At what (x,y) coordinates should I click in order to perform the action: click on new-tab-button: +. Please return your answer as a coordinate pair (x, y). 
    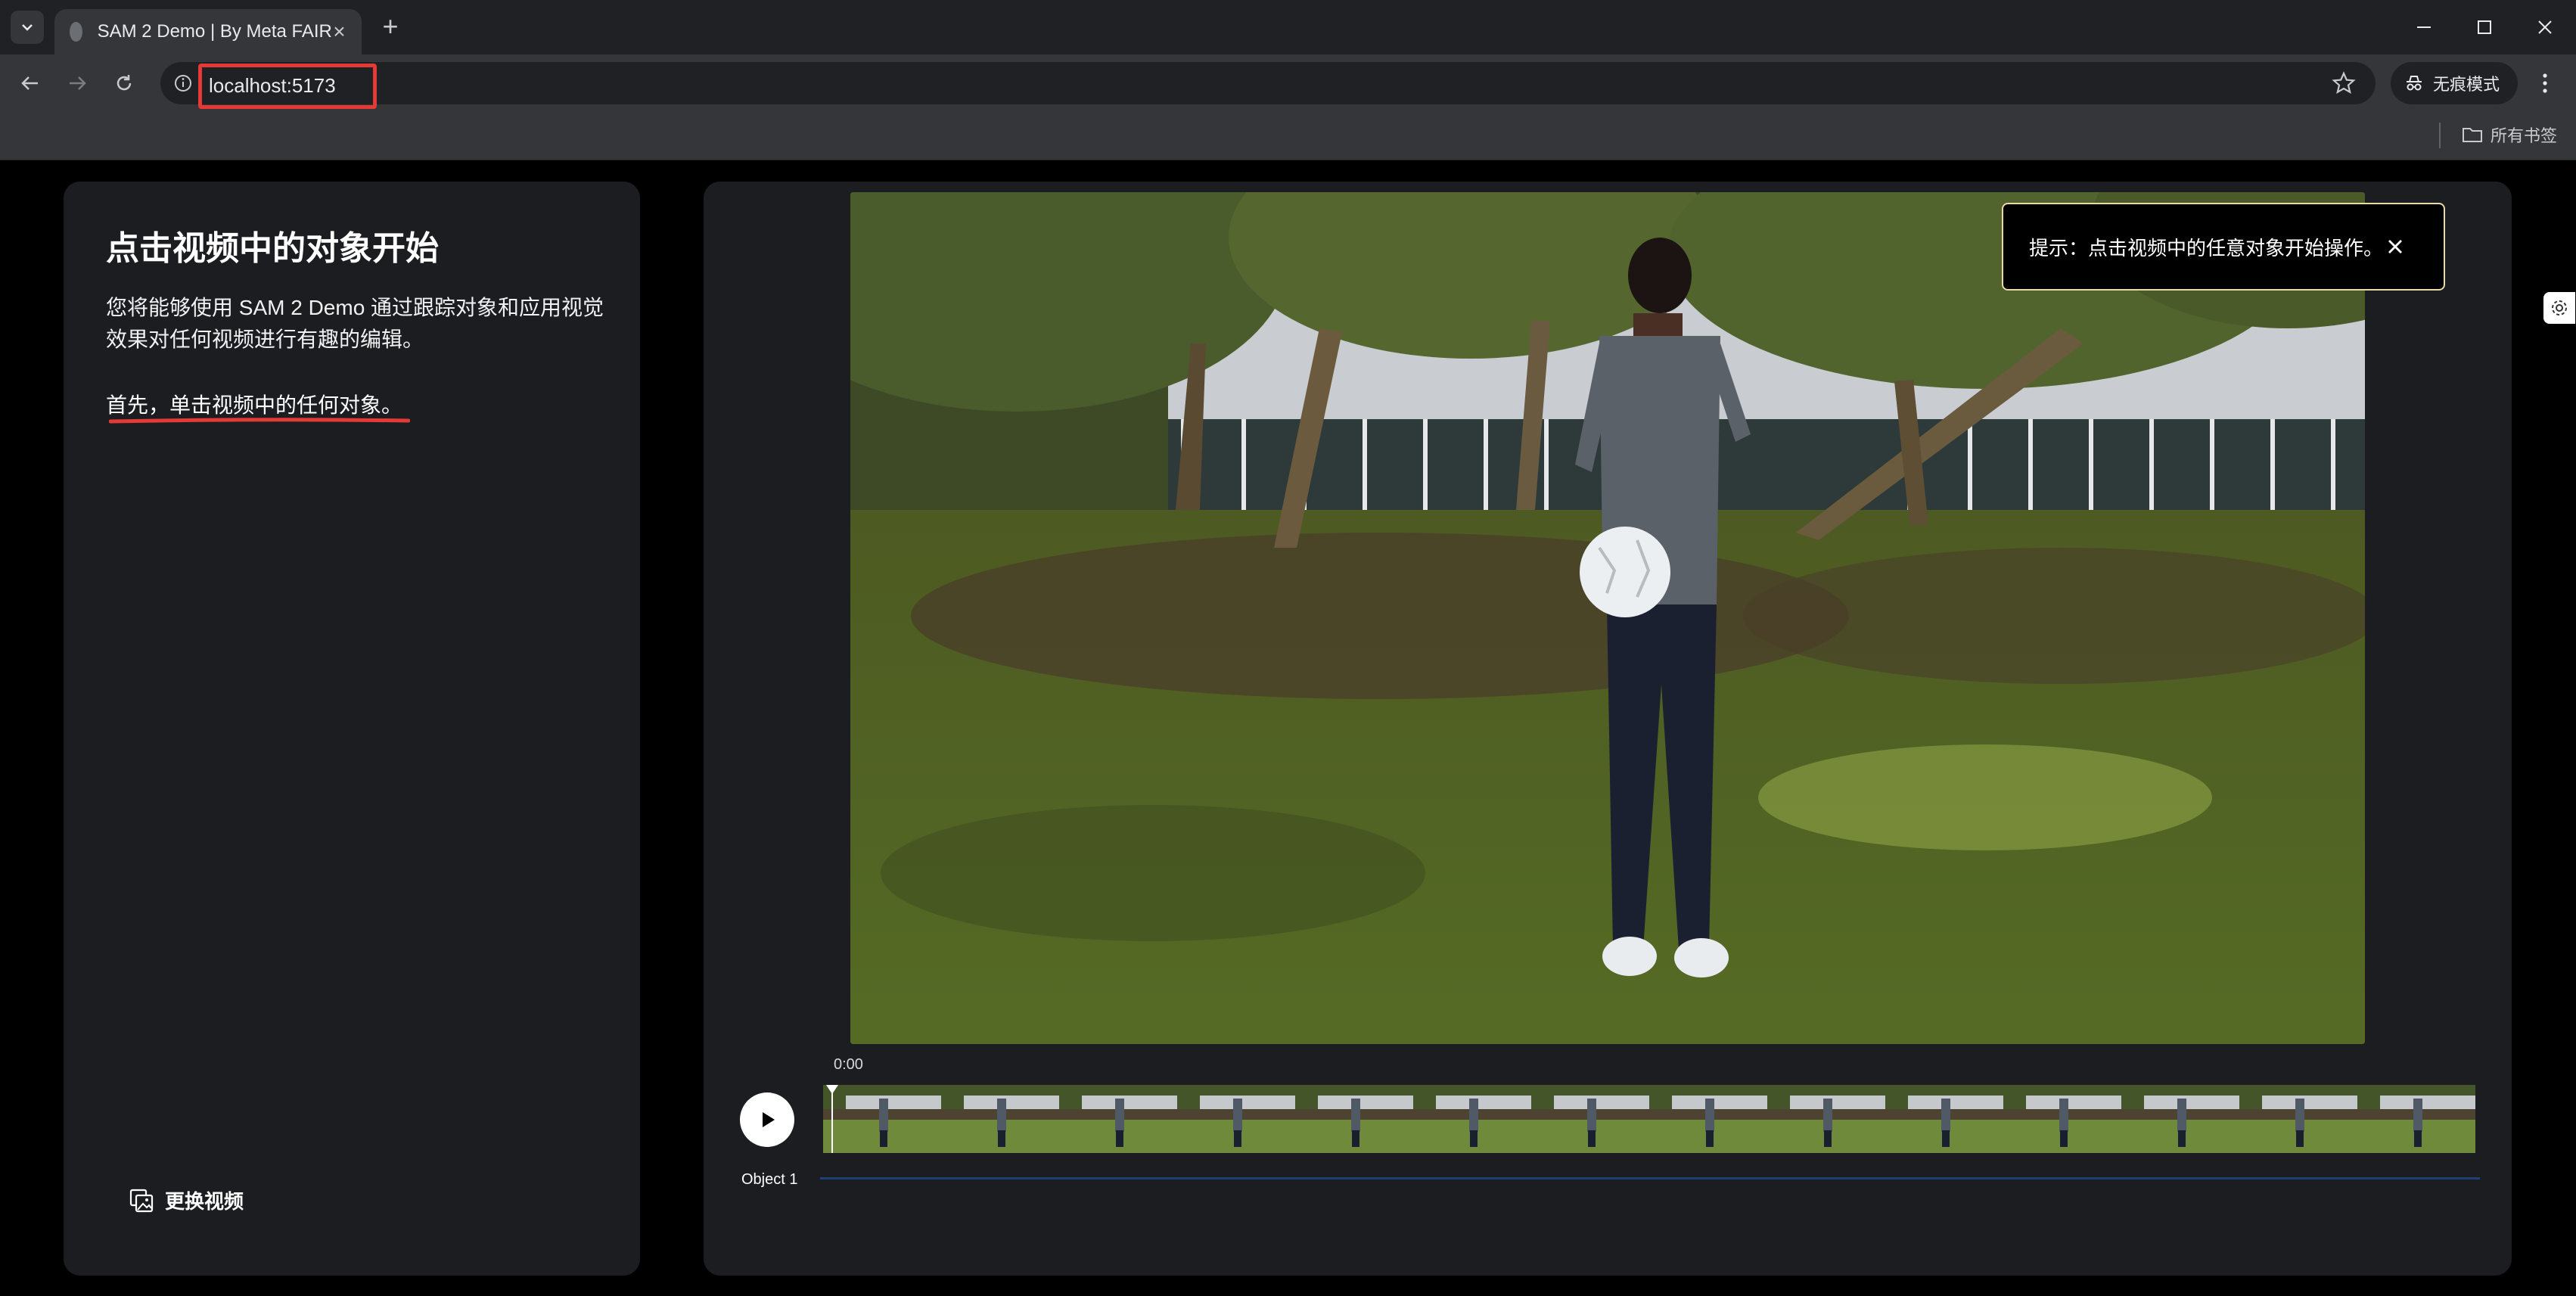
    Looking at the image, I should click on (390, 28).